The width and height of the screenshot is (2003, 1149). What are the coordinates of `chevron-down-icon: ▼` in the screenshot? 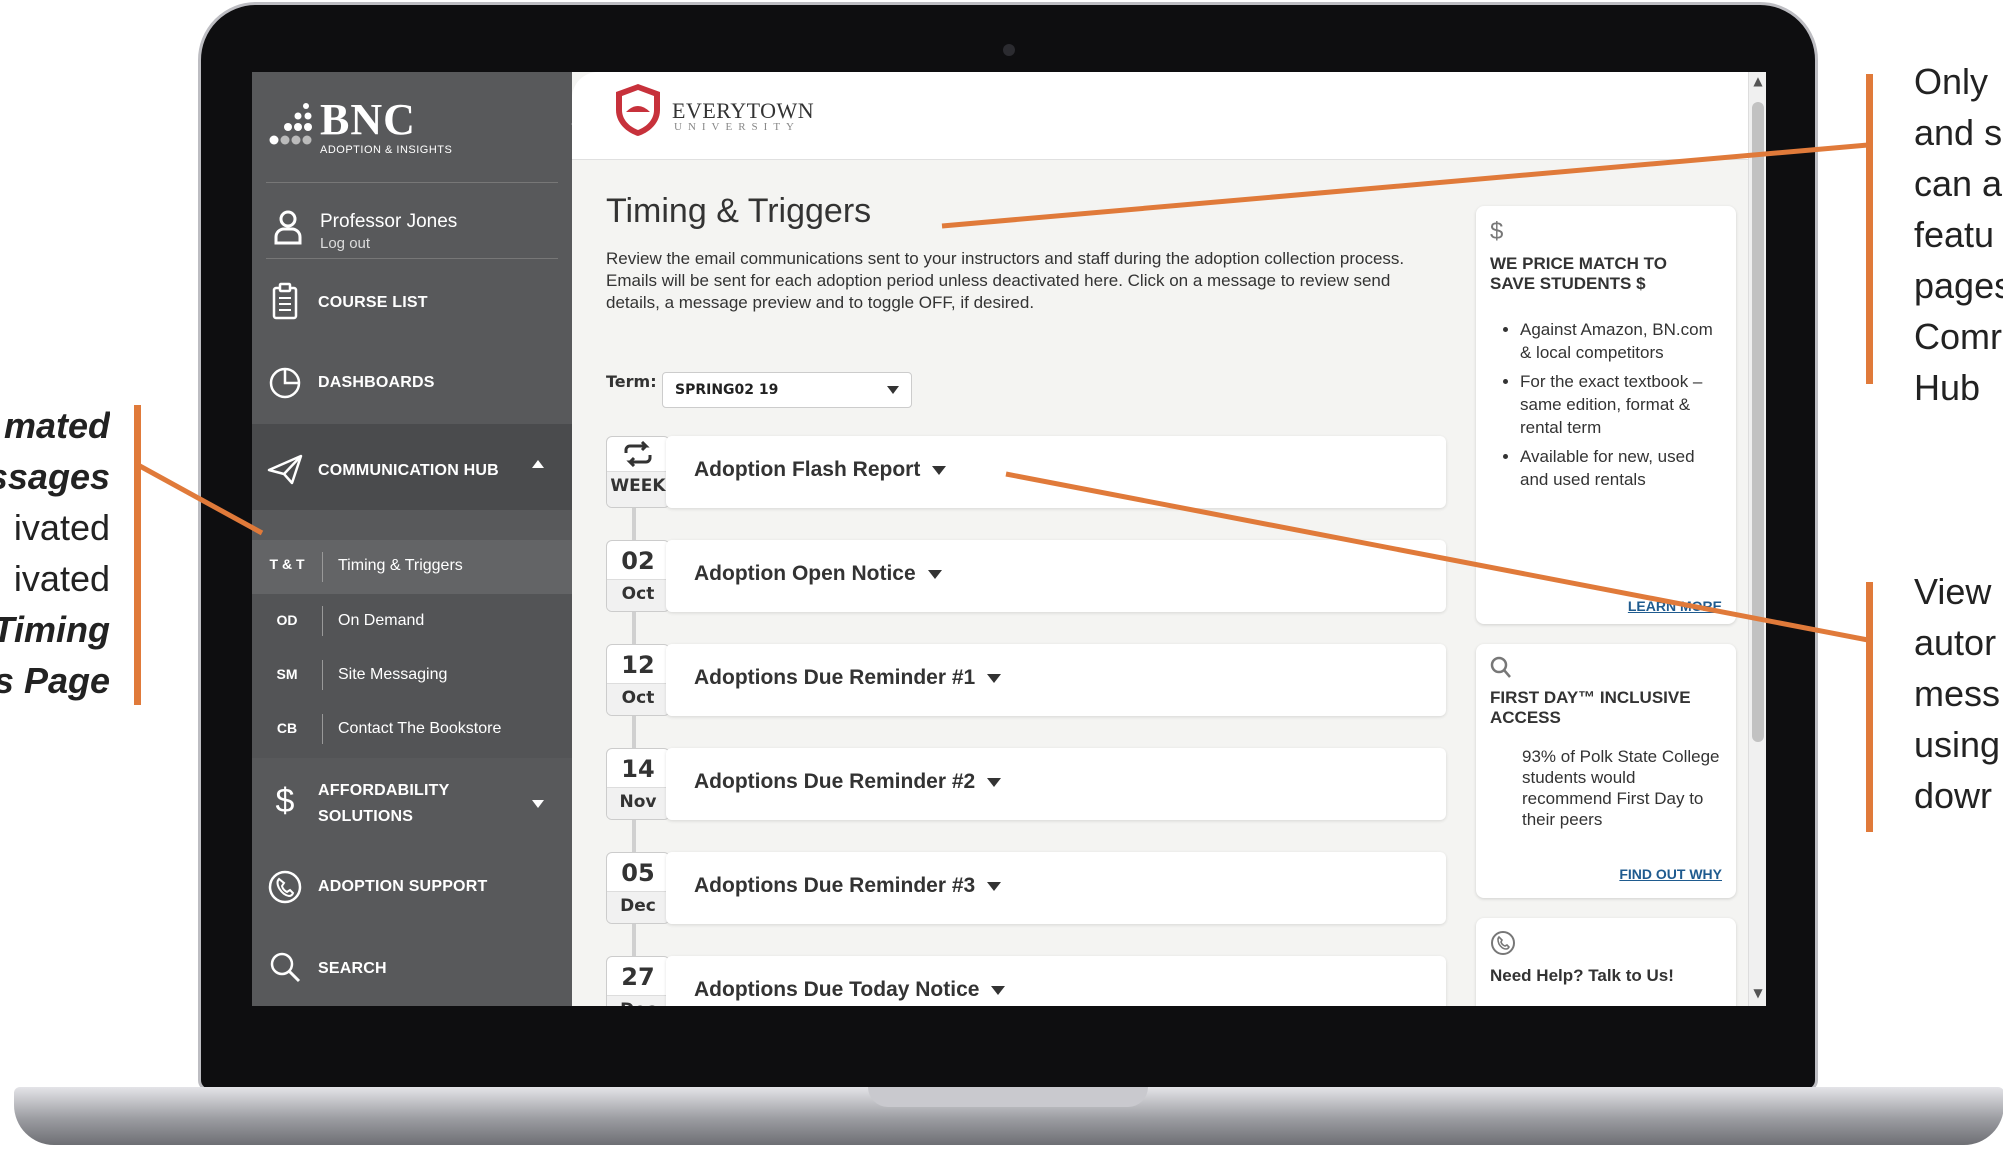 It's located at (1757, 993).